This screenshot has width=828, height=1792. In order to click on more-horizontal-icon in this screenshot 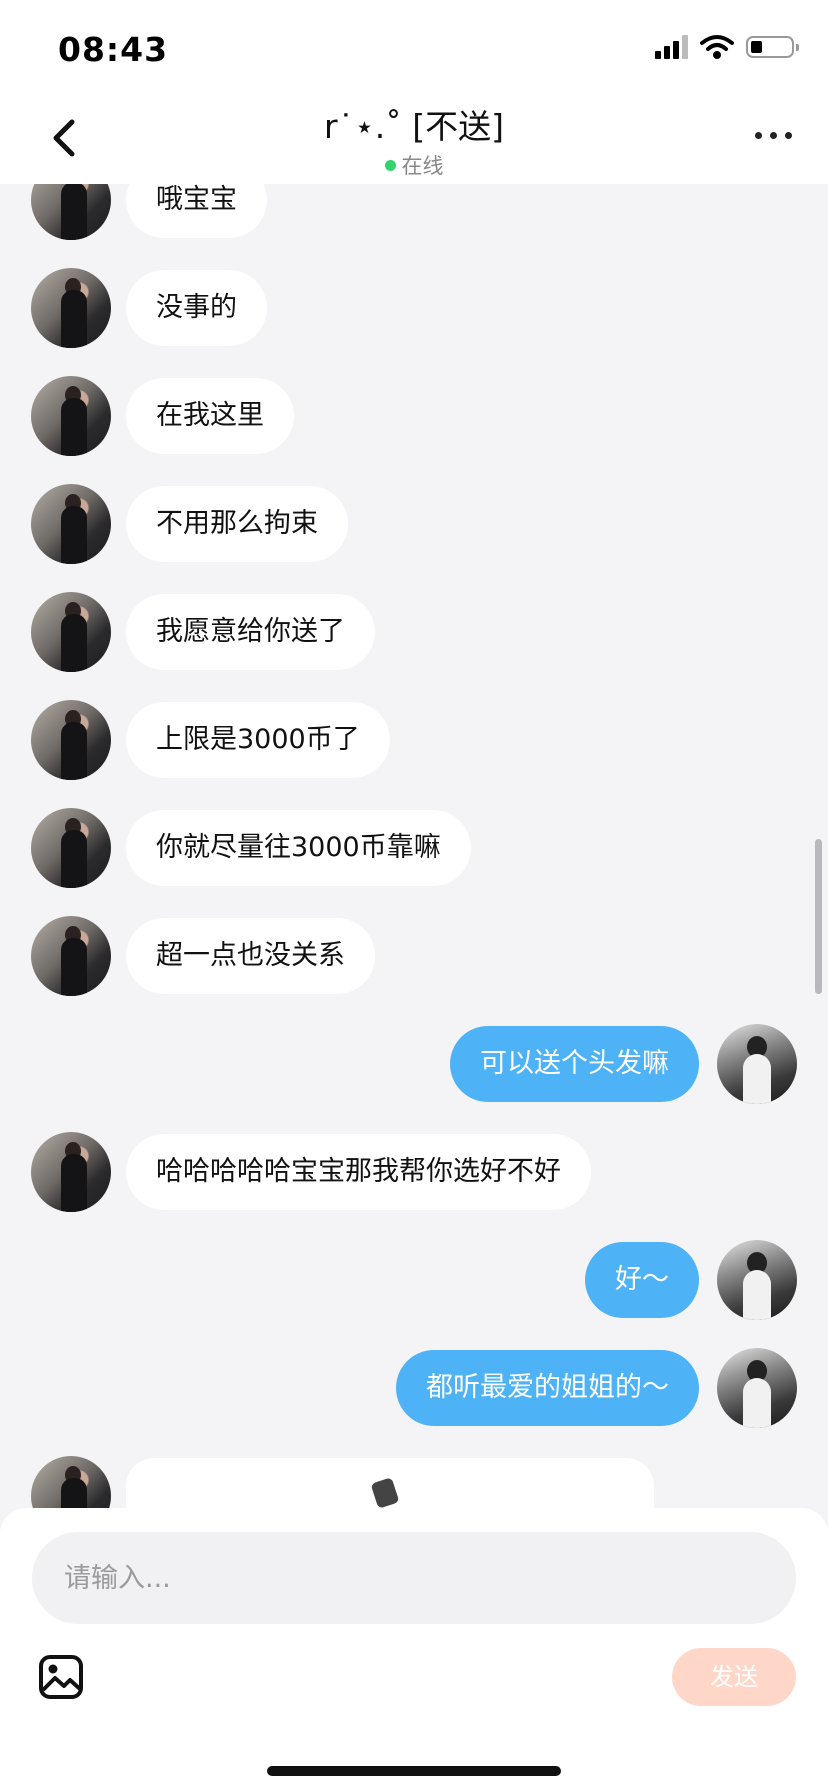, I will do `click(773, 135)`.